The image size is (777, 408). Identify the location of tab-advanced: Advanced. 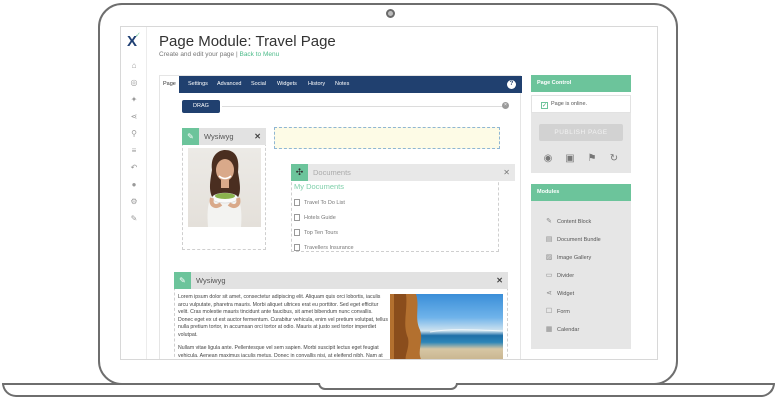
(229, 84).